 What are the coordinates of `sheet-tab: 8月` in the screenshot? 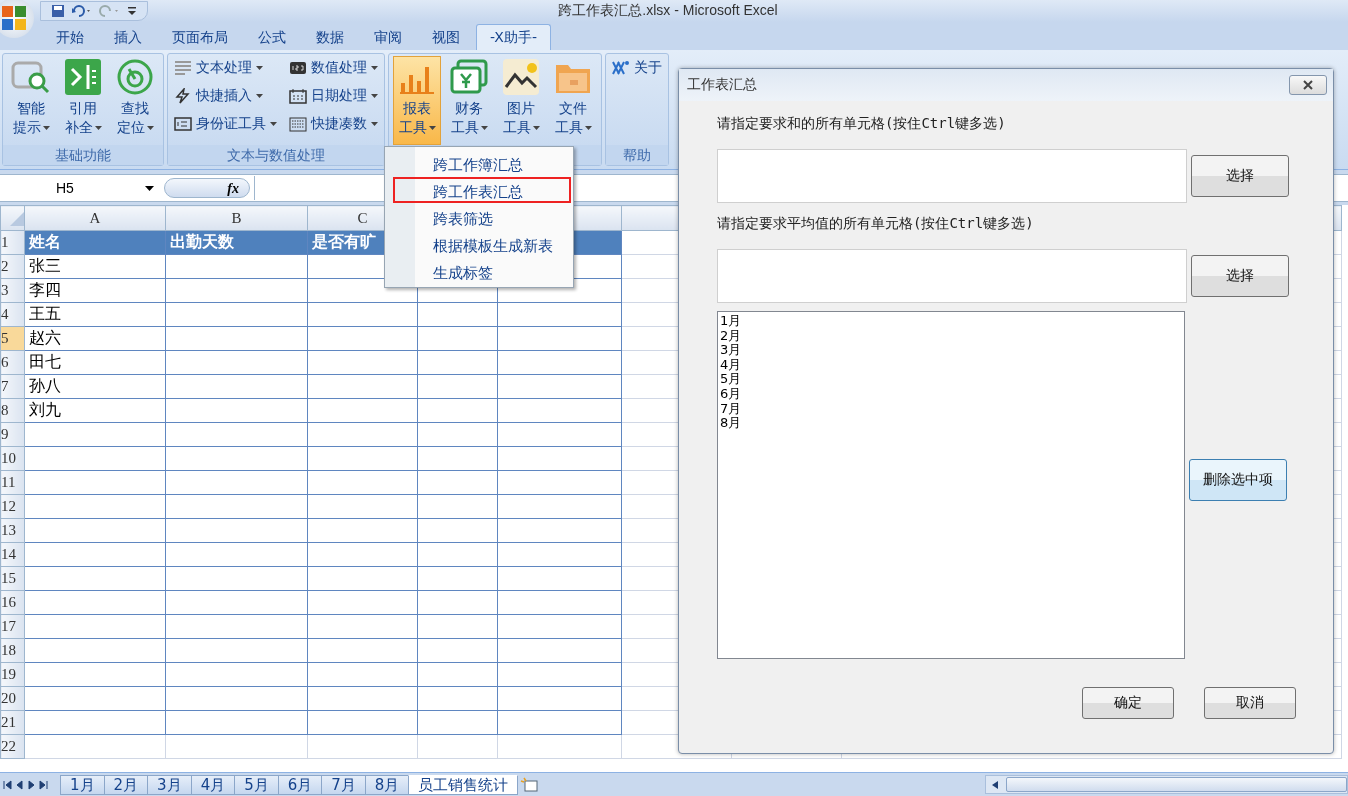 It's located at (387, 784).